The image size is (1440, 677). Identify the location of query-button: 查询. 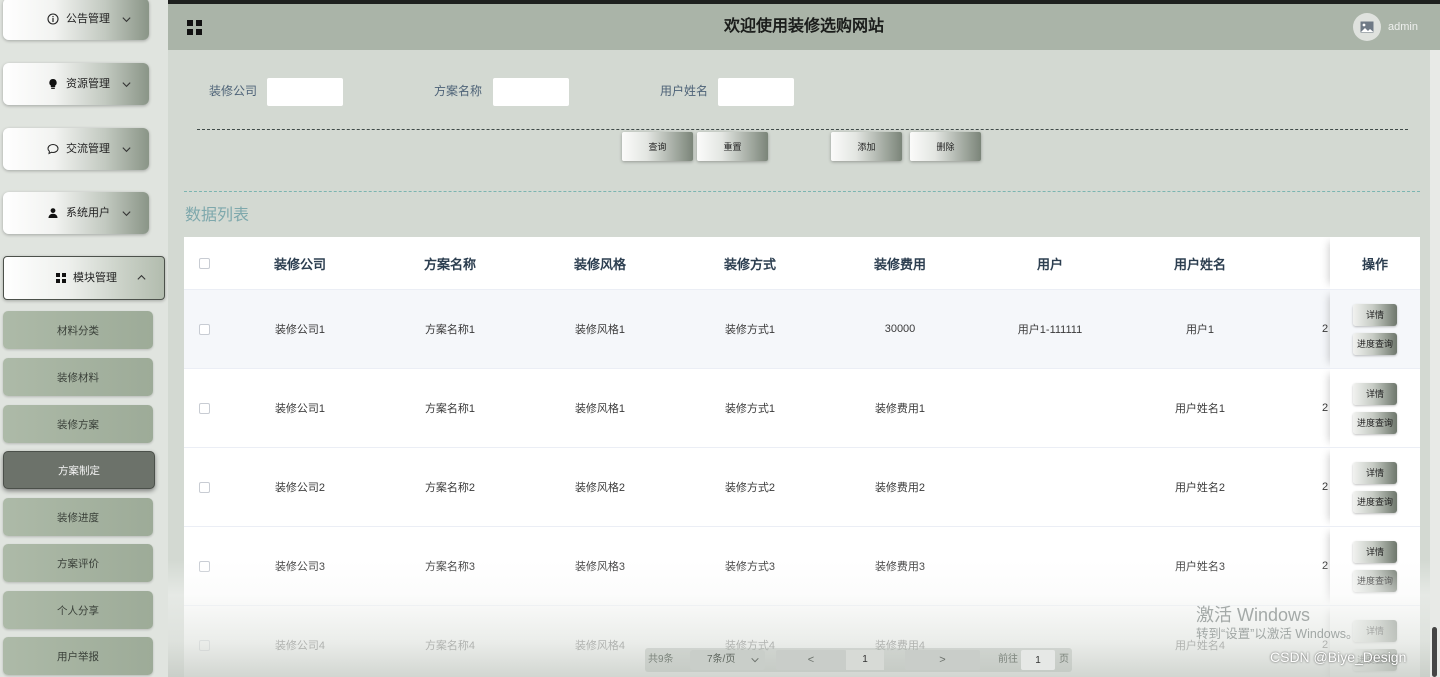
(657, 146).